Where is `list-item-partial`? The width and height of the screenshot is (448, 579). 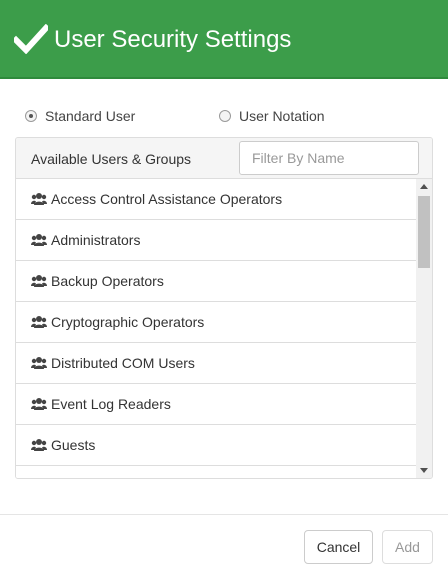
list-item-partial is located at coordinates (216, 472).